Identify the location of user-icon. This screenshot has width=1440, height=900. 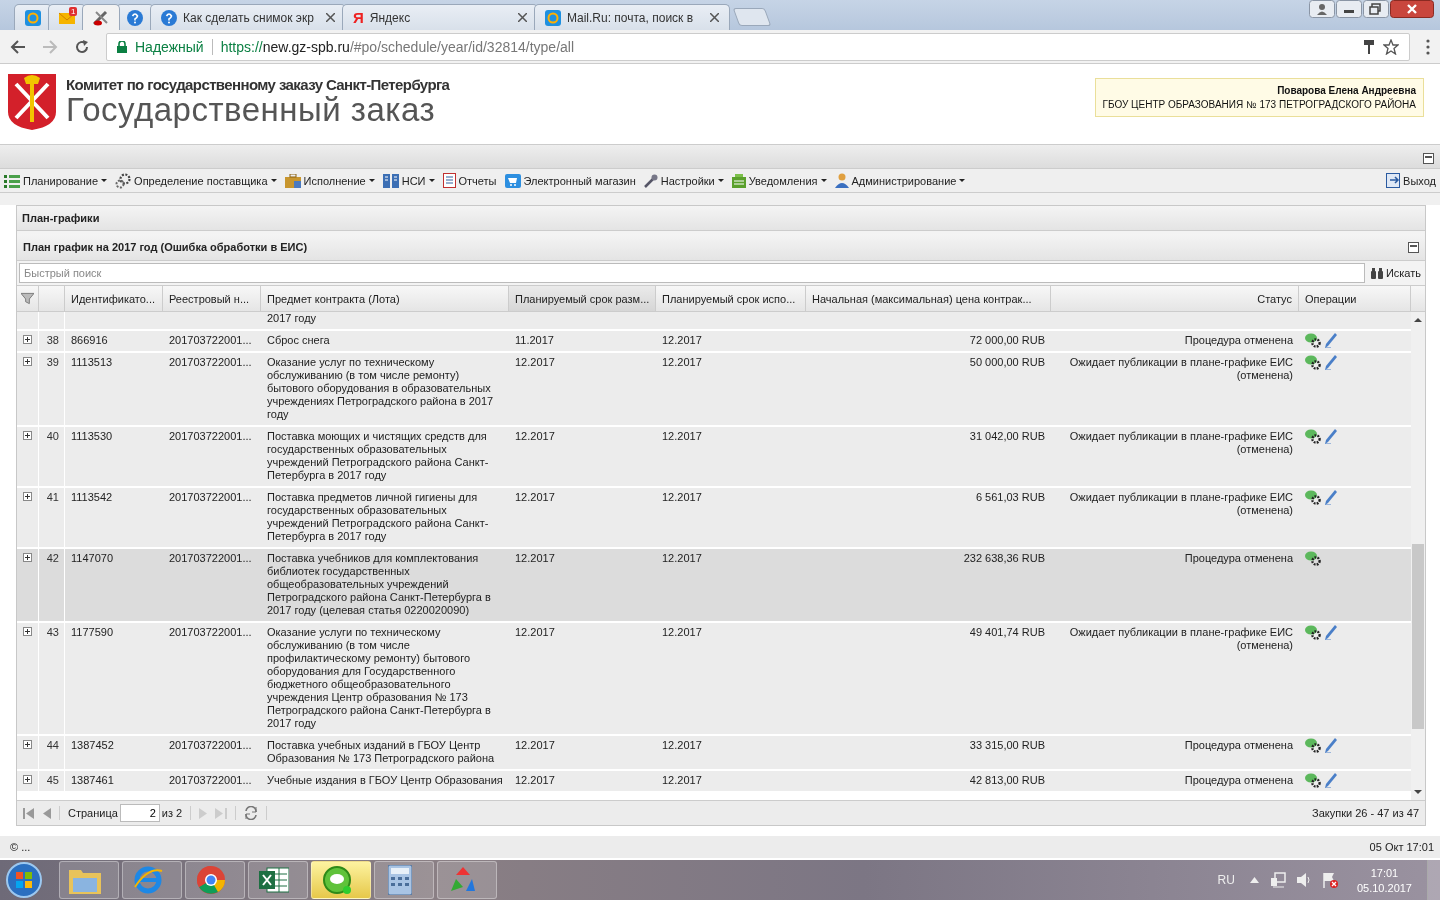
(1322, 9).